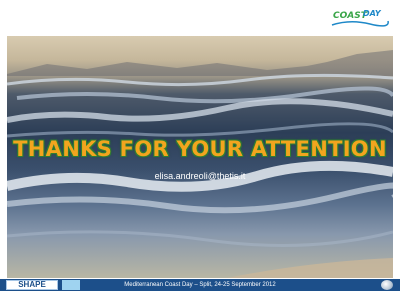  I want to click on contact-email: elisa.andreoli@thetis.it, so click(200, 176).